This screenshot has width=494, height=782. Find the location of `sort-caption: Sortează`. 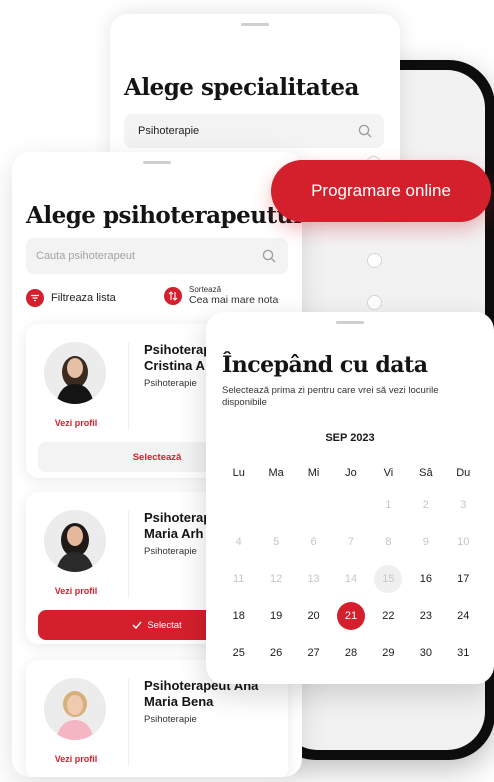

sort-caption: Sortează is located at coordinates (205, 289).